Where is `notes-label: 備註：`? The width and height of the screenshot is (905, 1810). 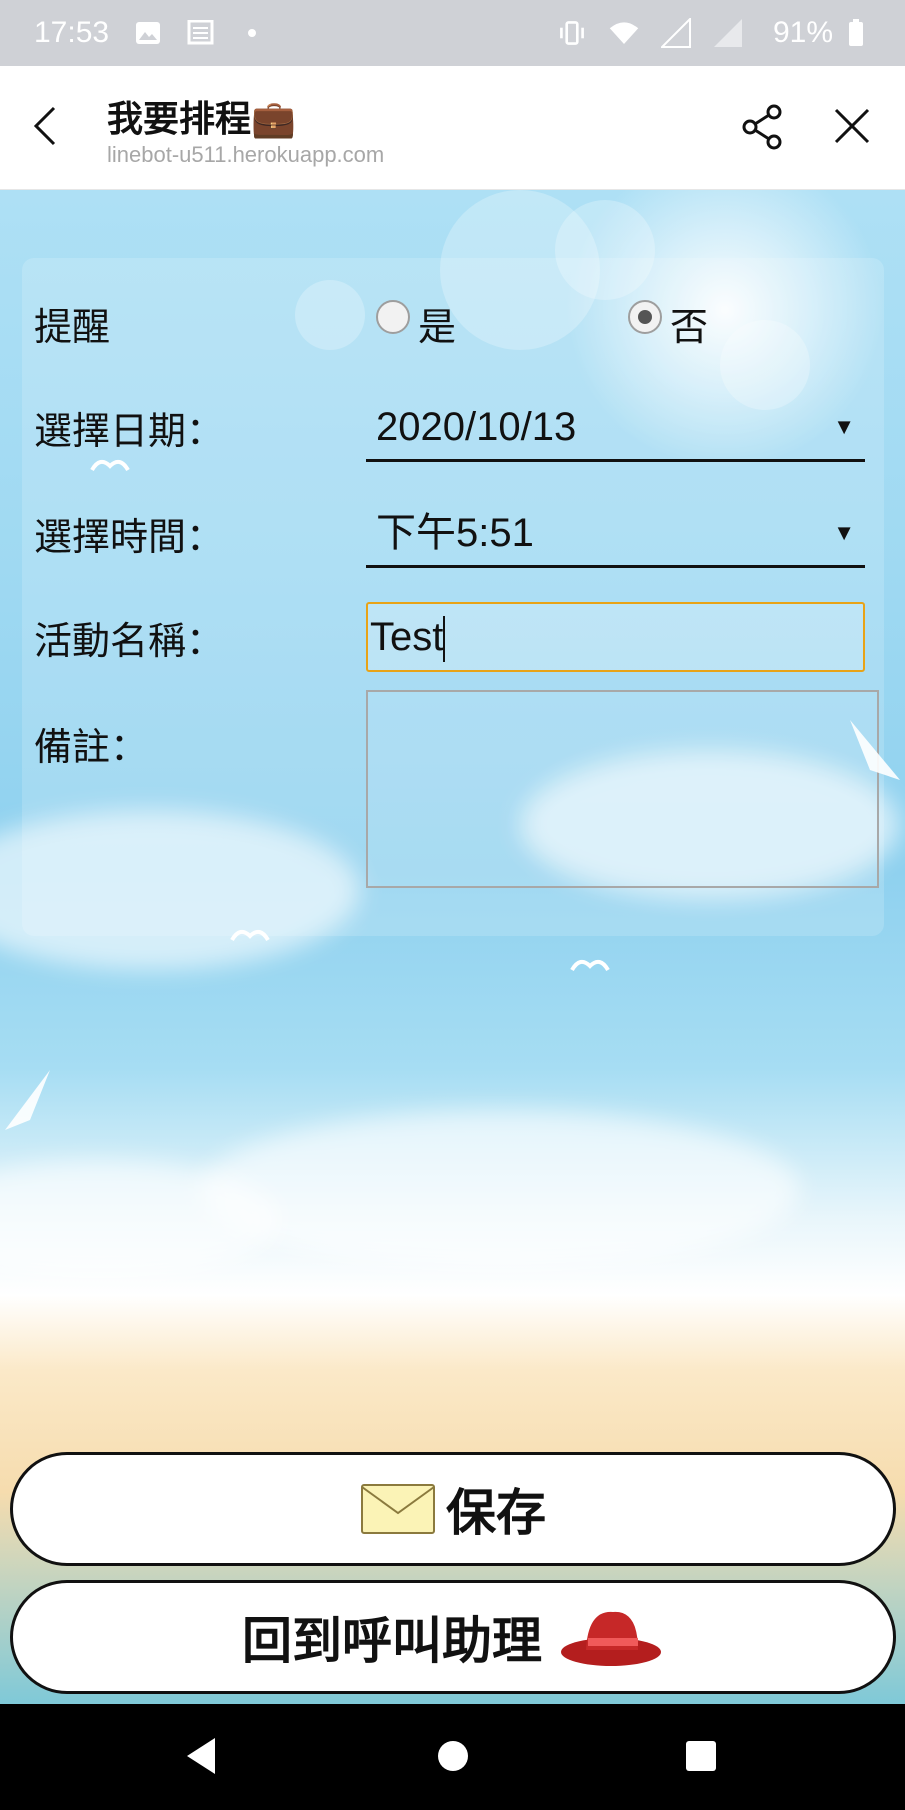
notes-label: 備註： is located at coordinates (91, 747).